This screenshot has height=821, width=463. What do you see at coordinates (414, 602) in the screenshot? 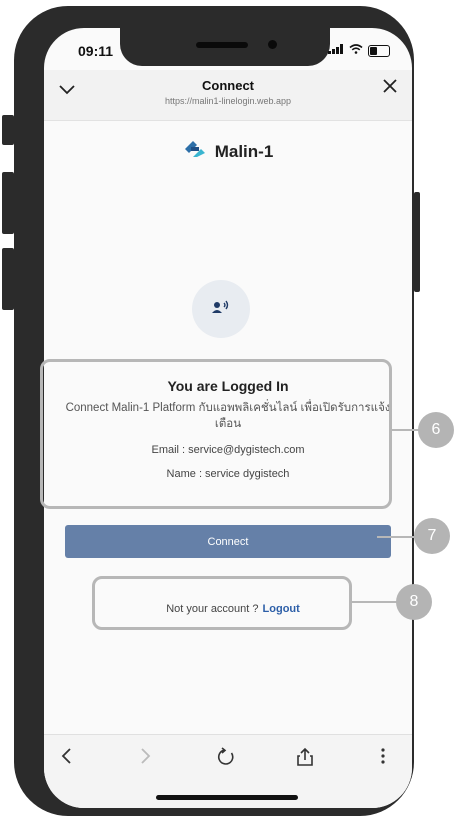
I see `annotation-badge-8: 8` at bounding box center [414, 602].